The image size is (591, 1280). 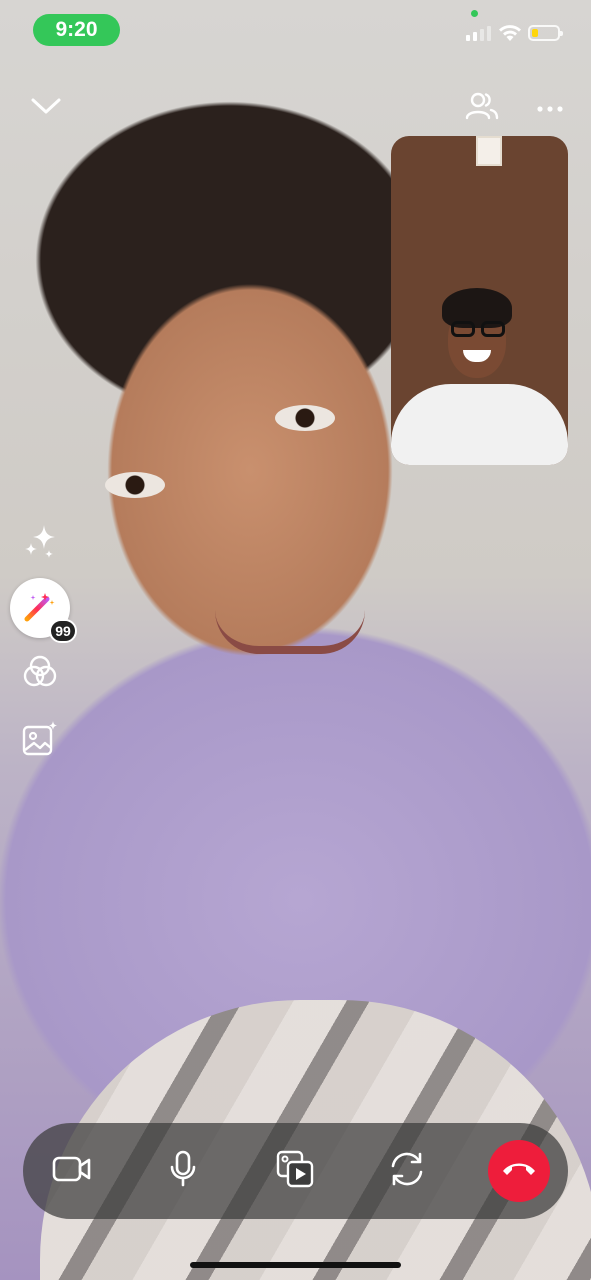 What do you see at coordinates (535, 33) in the screenshot?
I see `battery-level` at bounding box center [535, 33].